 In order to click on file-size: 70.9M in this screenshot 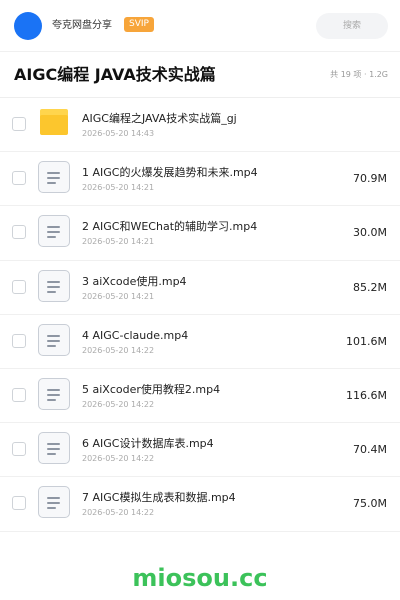, I will do `click(370, 179)`.